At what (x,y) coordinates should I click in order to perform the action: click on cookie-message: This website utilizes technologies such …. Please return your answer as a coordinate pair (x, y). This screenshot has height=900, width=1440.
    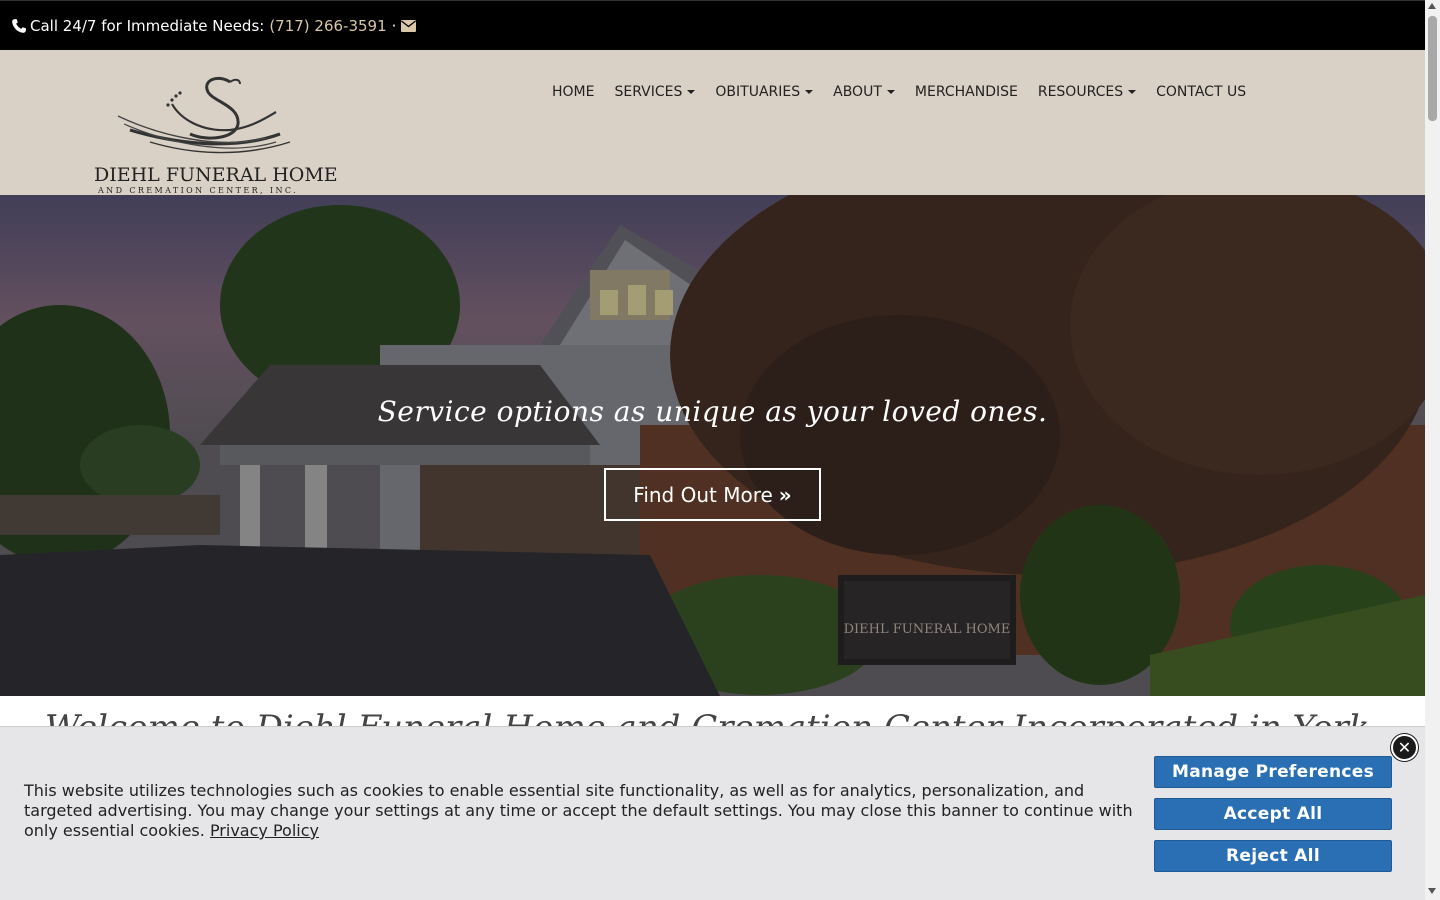
    Looking at the image, I should click on (581, 811).